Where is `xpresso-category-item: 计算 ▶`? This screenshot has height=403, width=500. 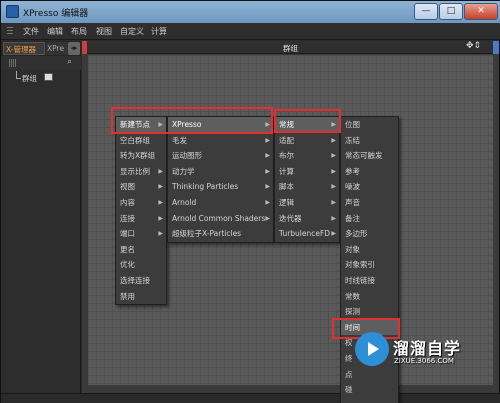 xpresso-category-item: 计算 ▶ is located at coordinates (307, 172).